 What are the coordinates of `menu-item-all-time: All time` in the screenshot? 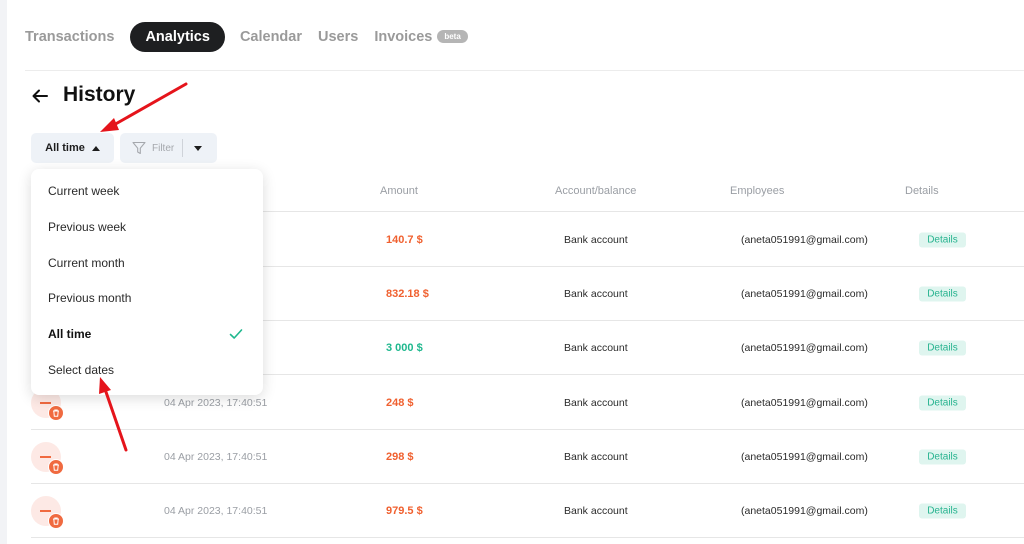 It's located at (147, 335).